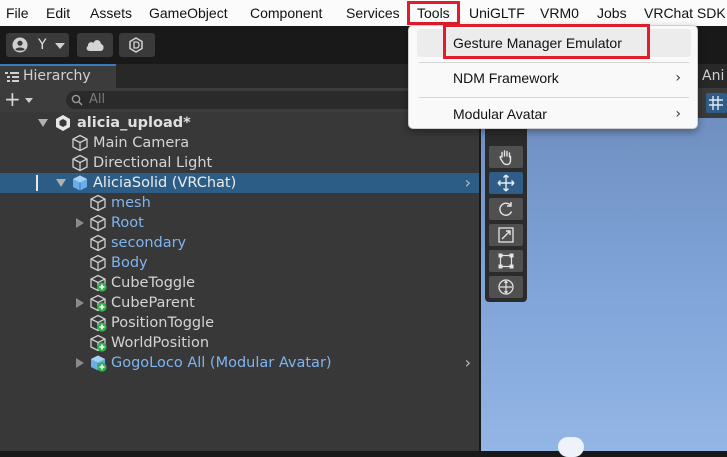  I want to click on menu-services: Services, so click(373, 13).